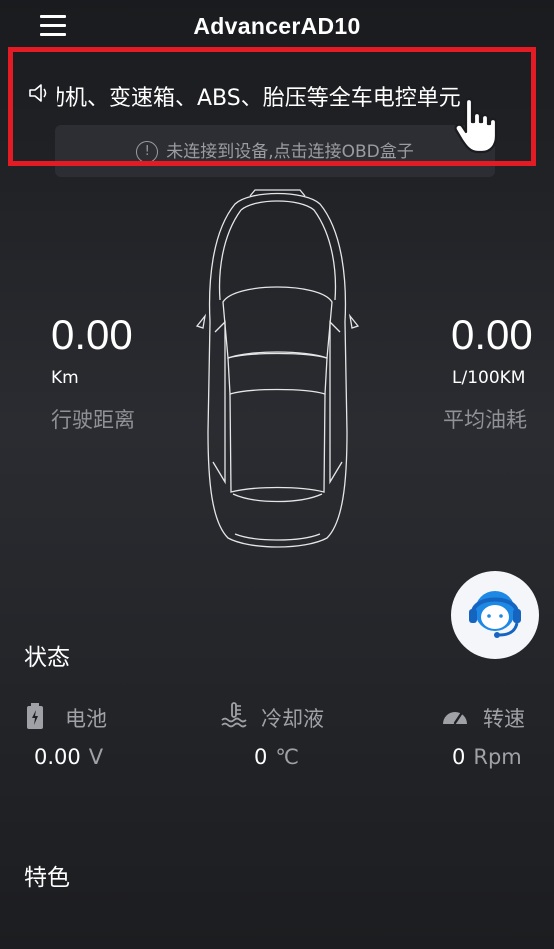  I want to click on tachometer-icon, so click(455, 718).